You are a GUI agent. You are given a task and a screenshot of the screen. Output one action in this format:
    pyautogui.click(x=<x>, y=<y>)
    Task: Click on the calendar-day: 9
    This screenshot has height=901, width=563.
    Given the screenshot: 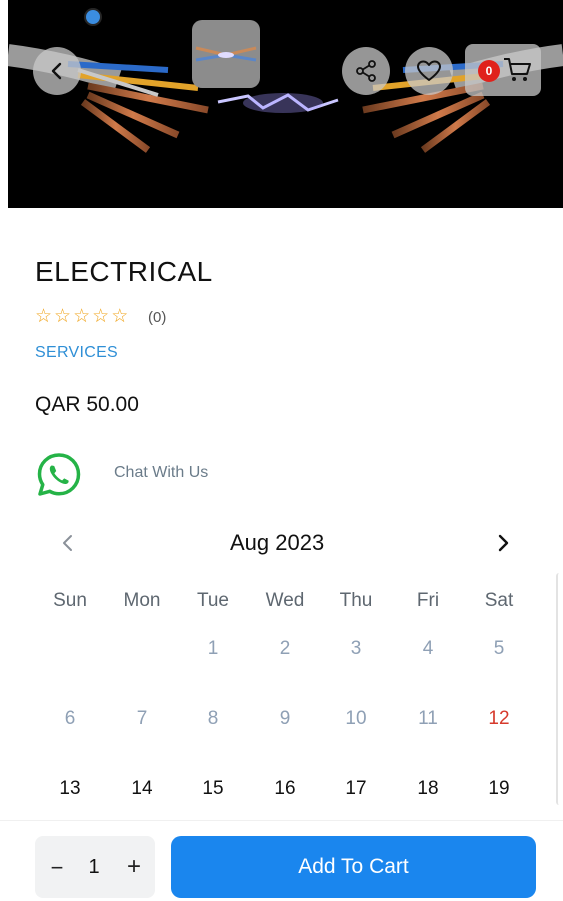 What is the action you would take?
    pyautogui.click(x=285, y=718)
    